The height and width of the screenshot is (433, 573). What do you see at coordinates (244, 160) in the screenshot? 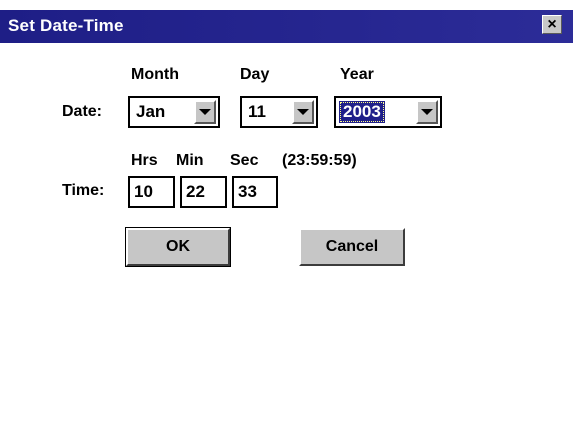
I see `sec-header: Sec` at bounding box center [244, 160].